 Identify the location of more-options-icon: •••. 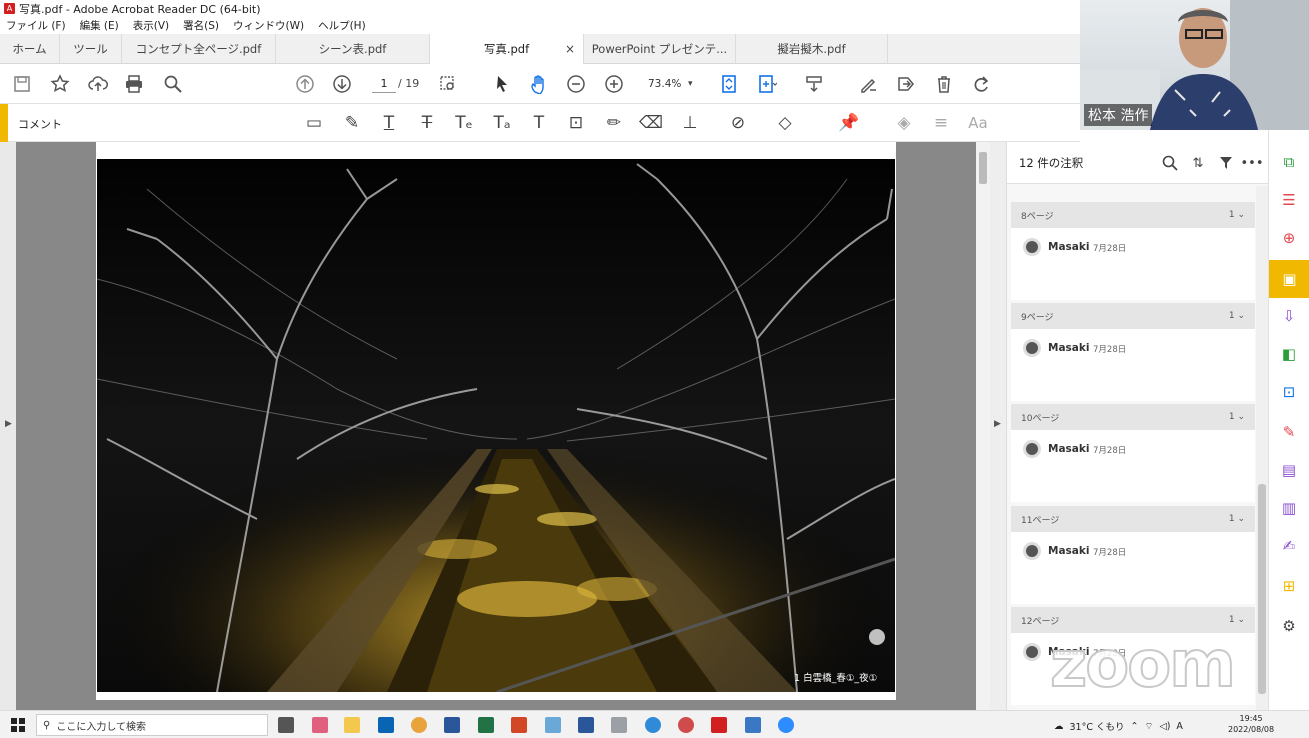
(1252, 163).